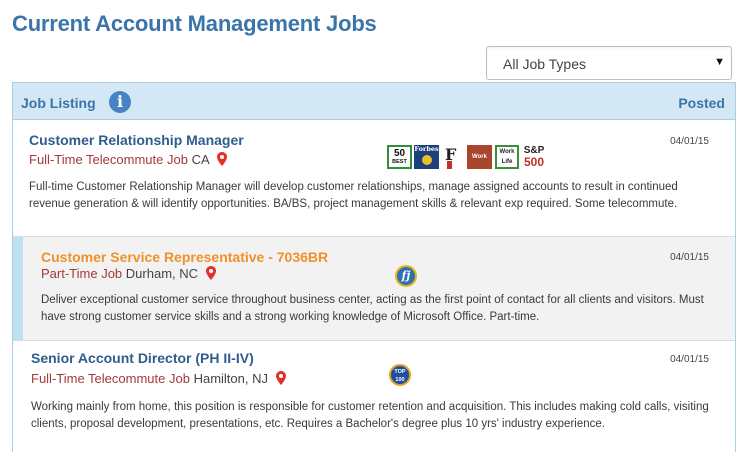 This screenshot has width=748, height=452. Describe the element at coordinates (701, 103) in the screenshot. I see `posted-column-label: Posted` at that location.